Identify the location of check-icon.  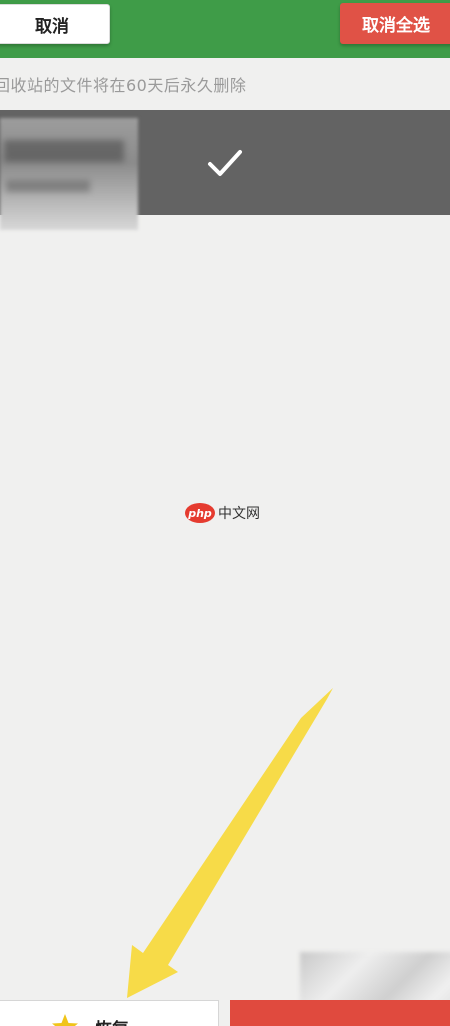
(225, 163).